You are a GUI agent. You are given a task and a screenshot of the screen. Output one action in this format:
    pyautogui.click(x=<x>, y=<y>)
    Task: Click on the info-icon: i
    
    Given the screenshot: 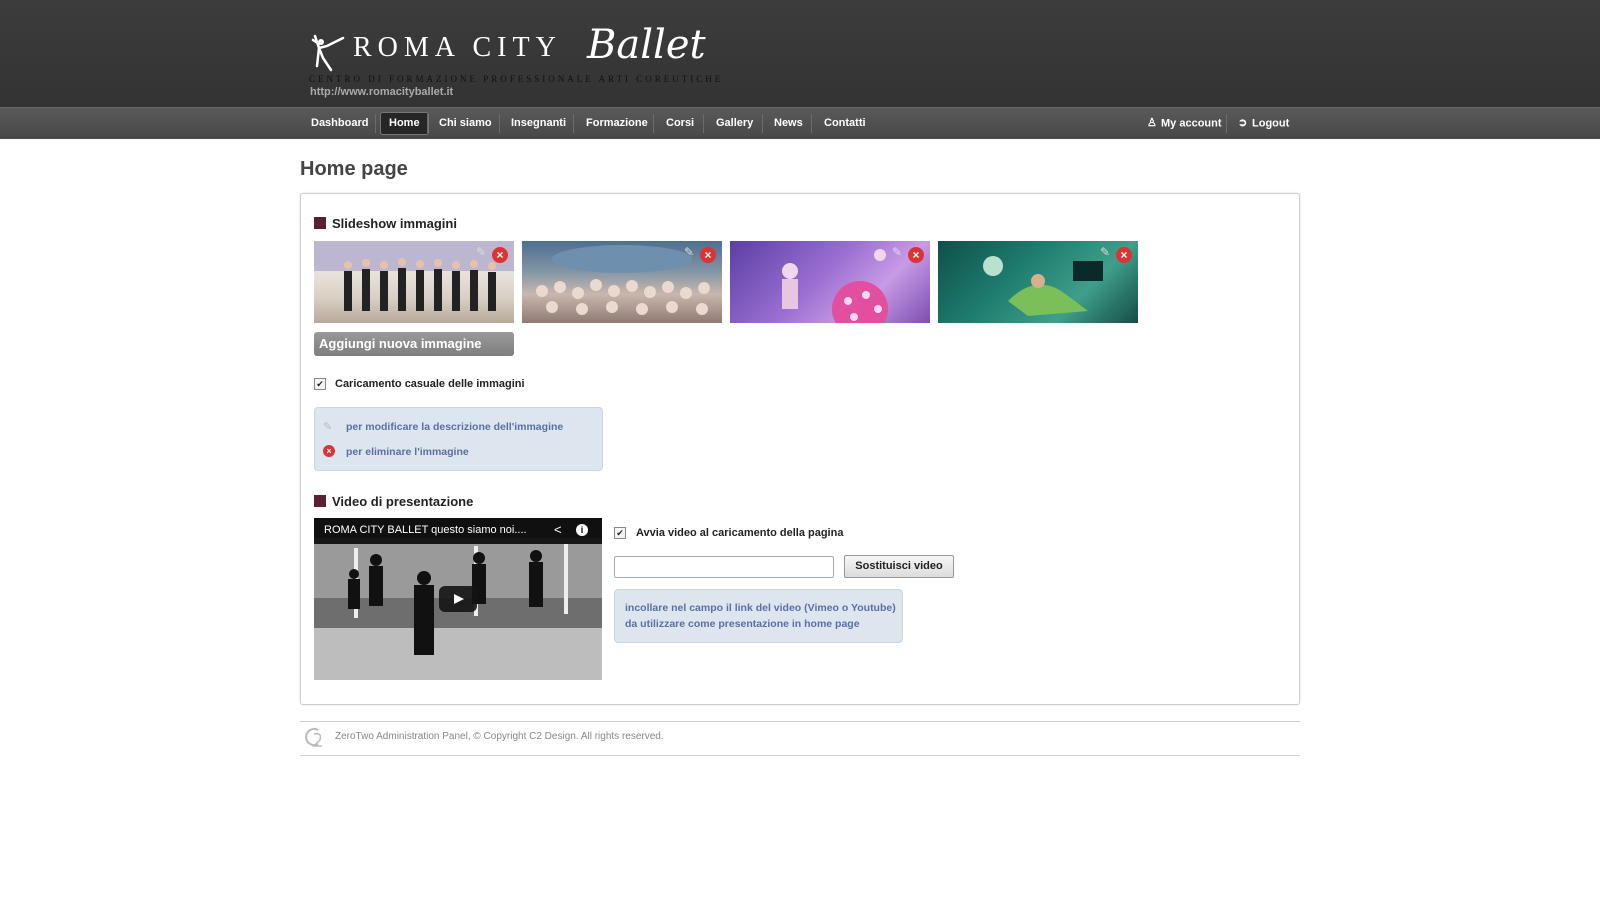 What is the action you would take?
    pyautogui.click(x=582, y=530)
    